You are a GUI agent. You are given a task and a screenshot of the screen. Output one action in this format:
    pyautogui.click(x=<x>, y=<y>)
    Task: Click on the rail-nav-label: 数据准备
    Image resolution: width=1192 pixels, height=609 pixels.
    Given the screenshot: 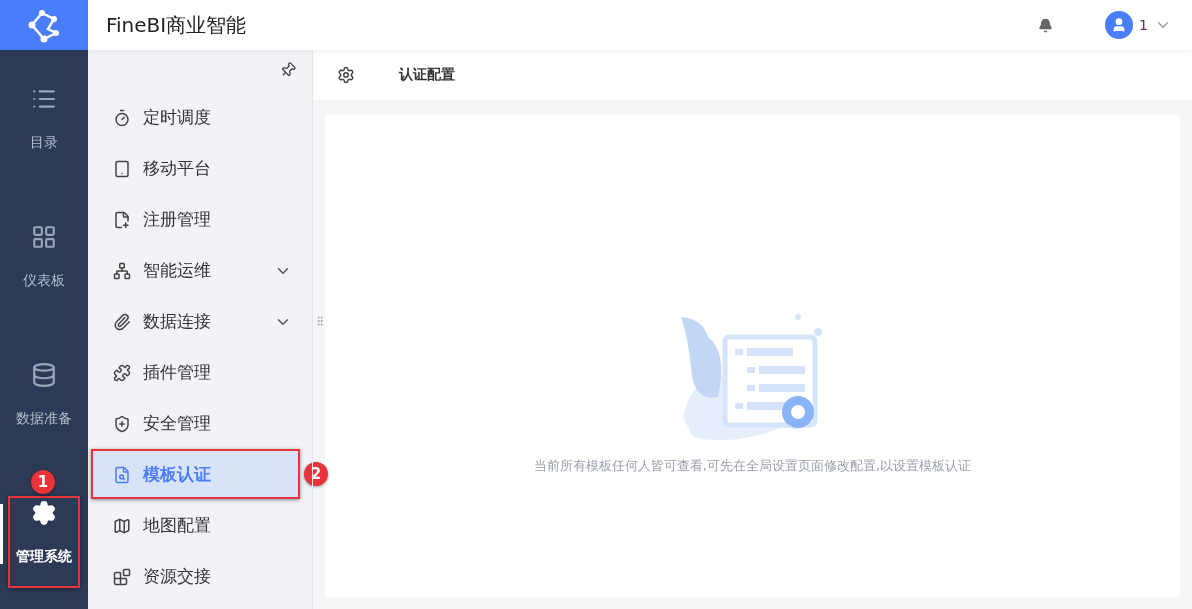 What is the action you would take?
    pyautogui.click(x=44, y=419)
    